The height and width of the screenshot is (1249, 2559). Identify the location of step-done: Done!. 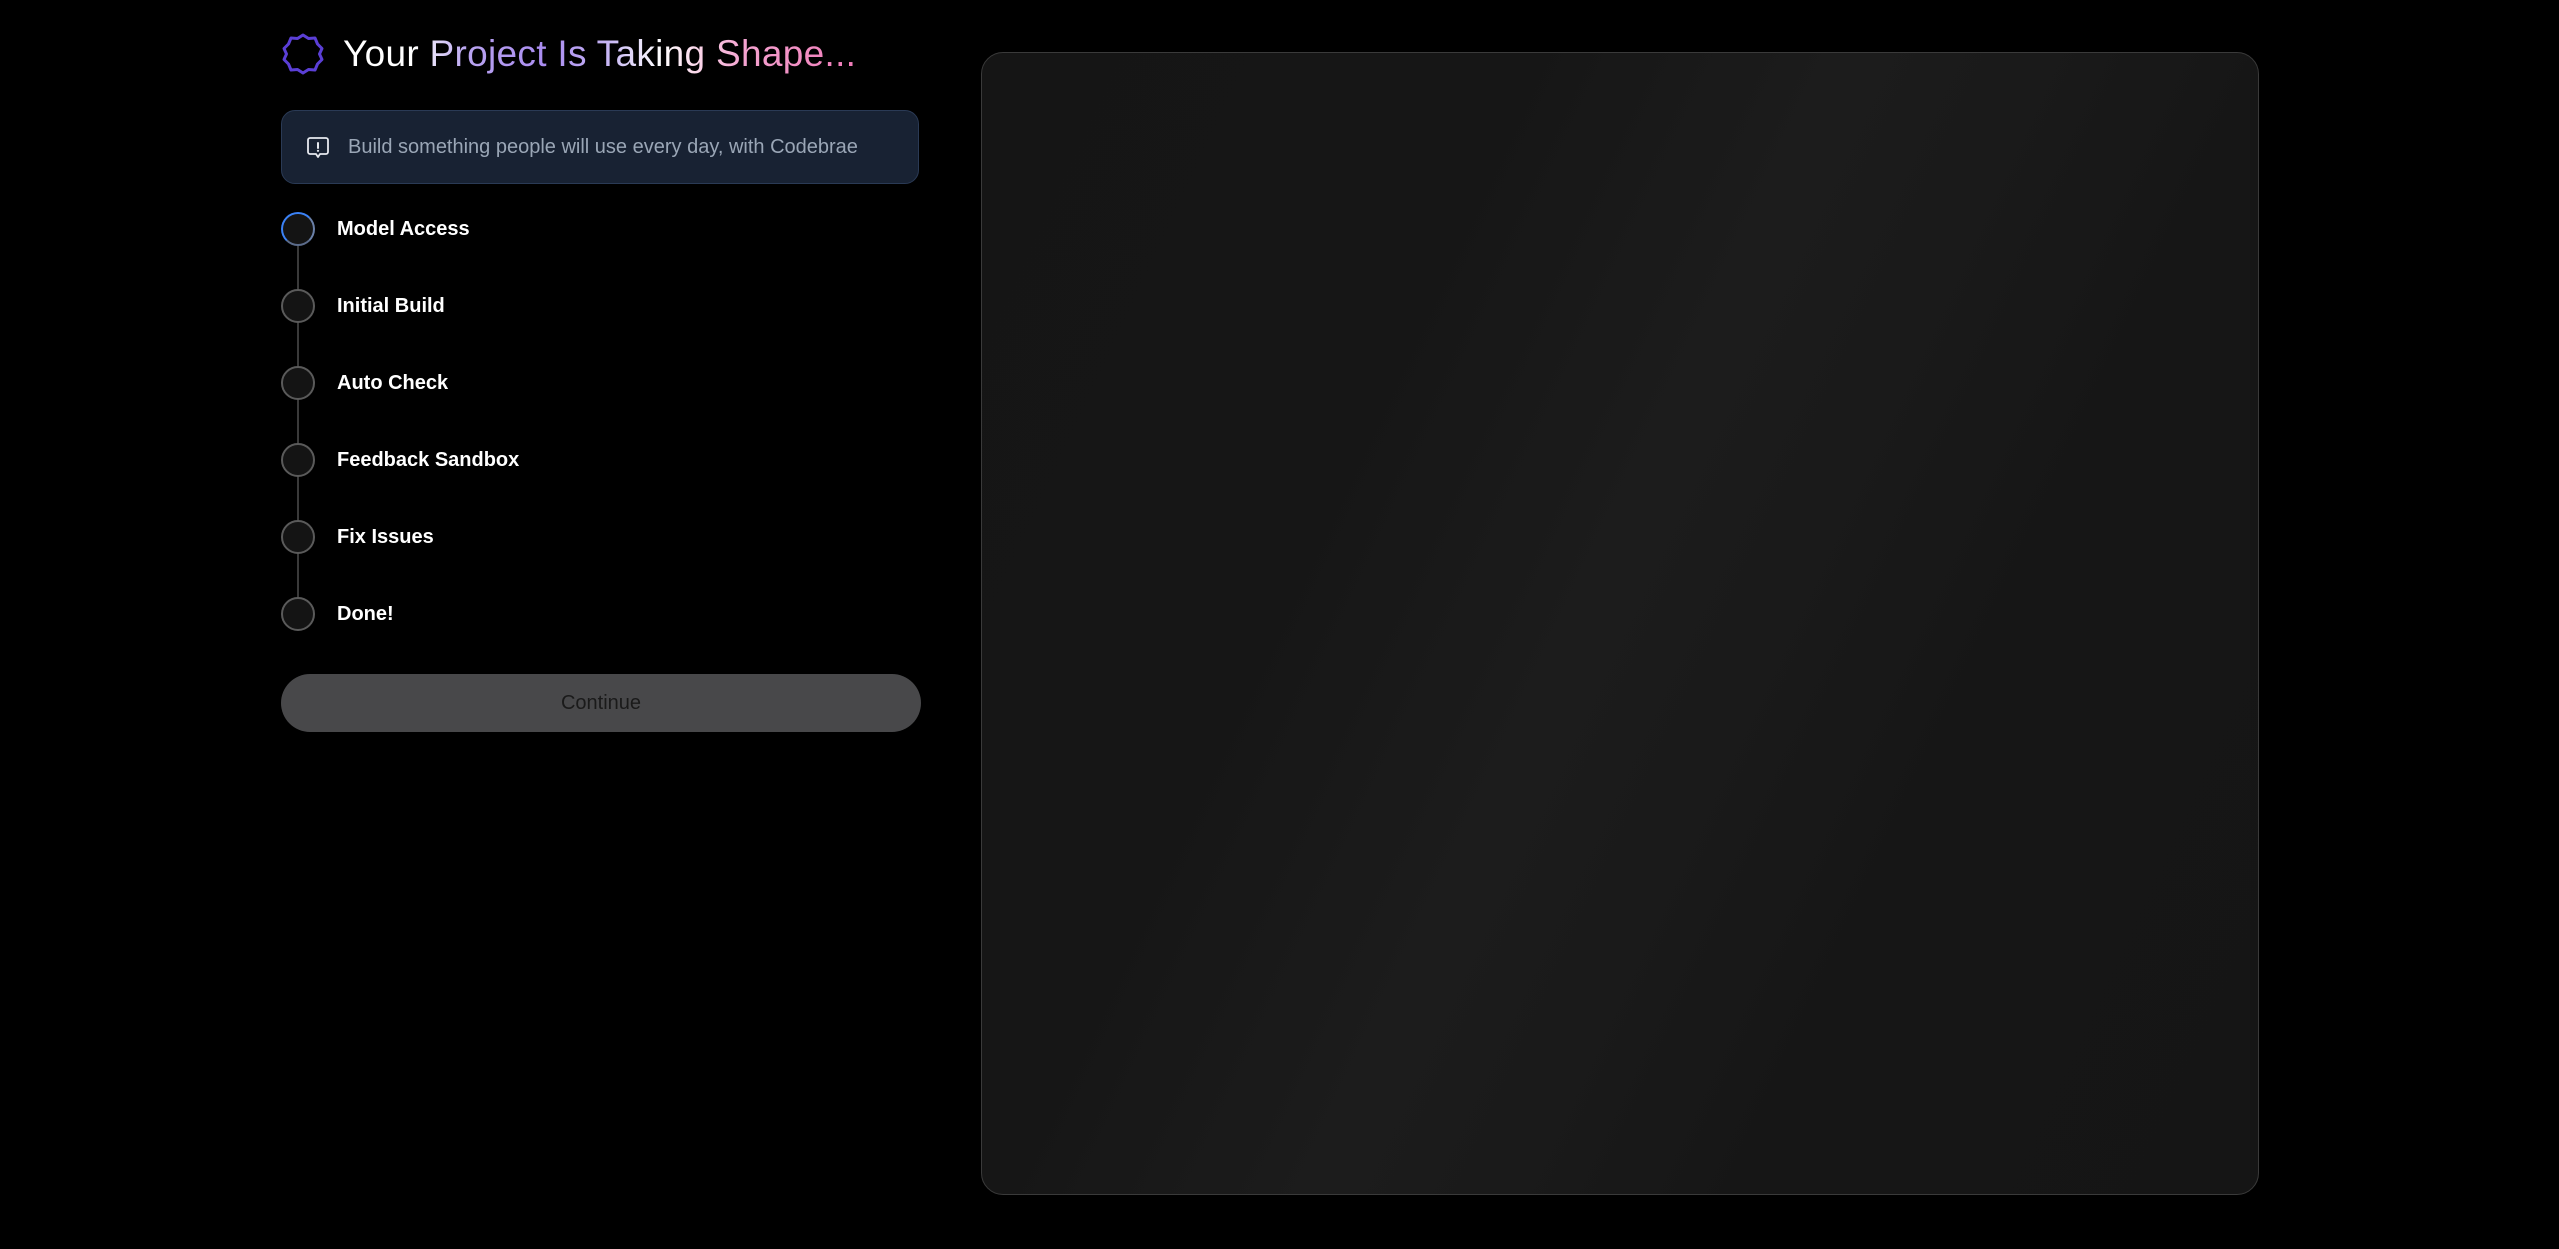
(601, 635).